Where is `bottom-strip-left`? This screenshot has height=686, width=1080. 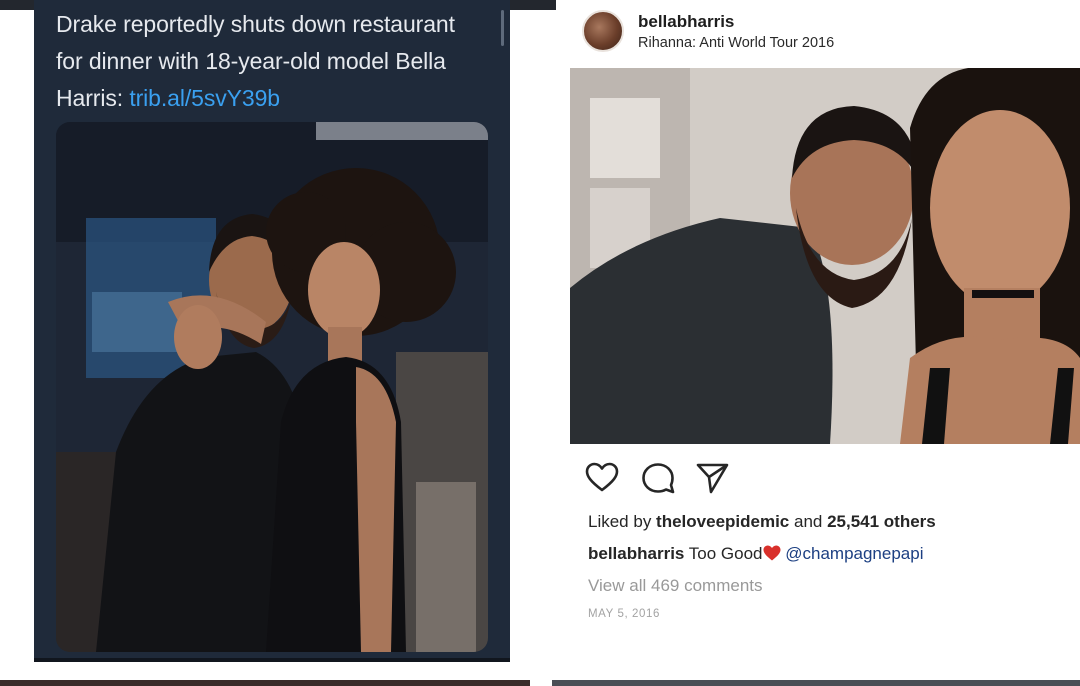 bottom-strip-left is located at coordinates (265, 683).